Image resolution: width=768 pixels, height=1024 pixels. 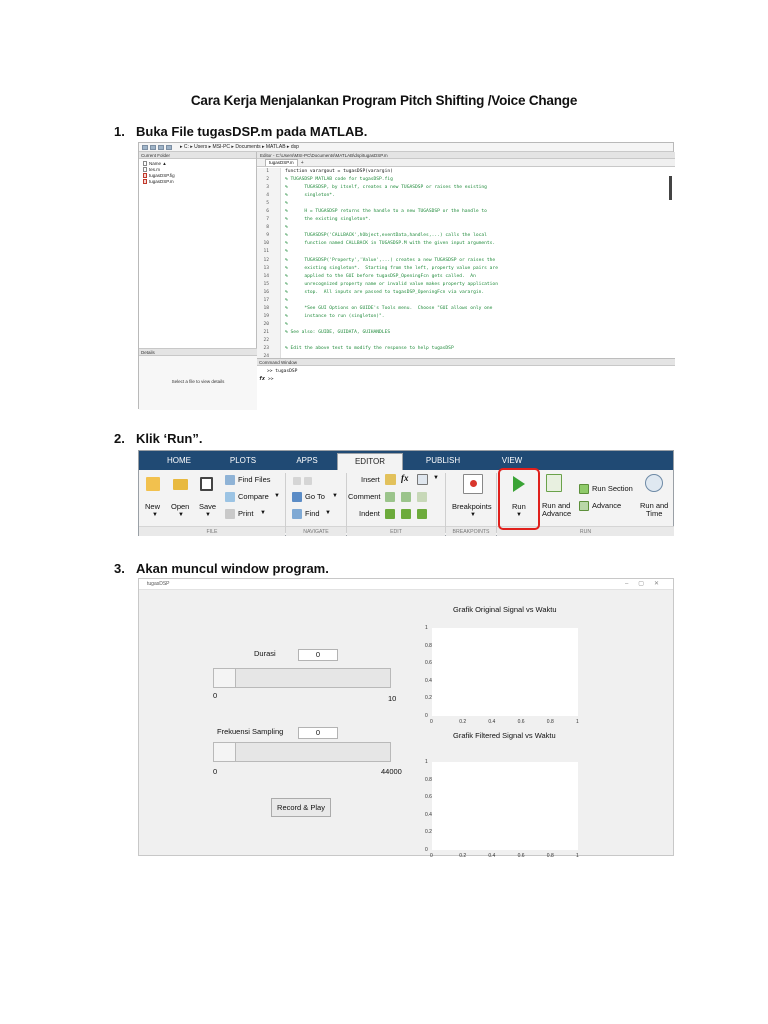 I want to click on save-icon, so click(x=206, y=484).